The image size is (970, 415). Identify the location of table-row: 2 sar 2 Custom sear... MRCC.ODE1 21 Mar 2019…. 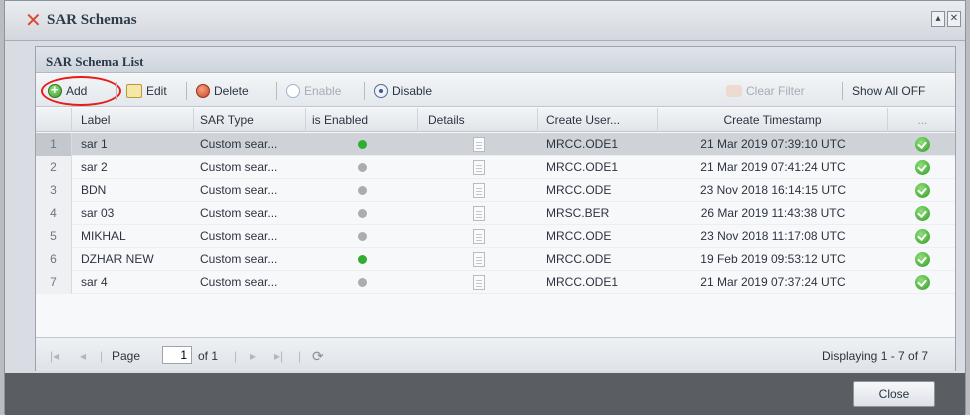
(495, 167).